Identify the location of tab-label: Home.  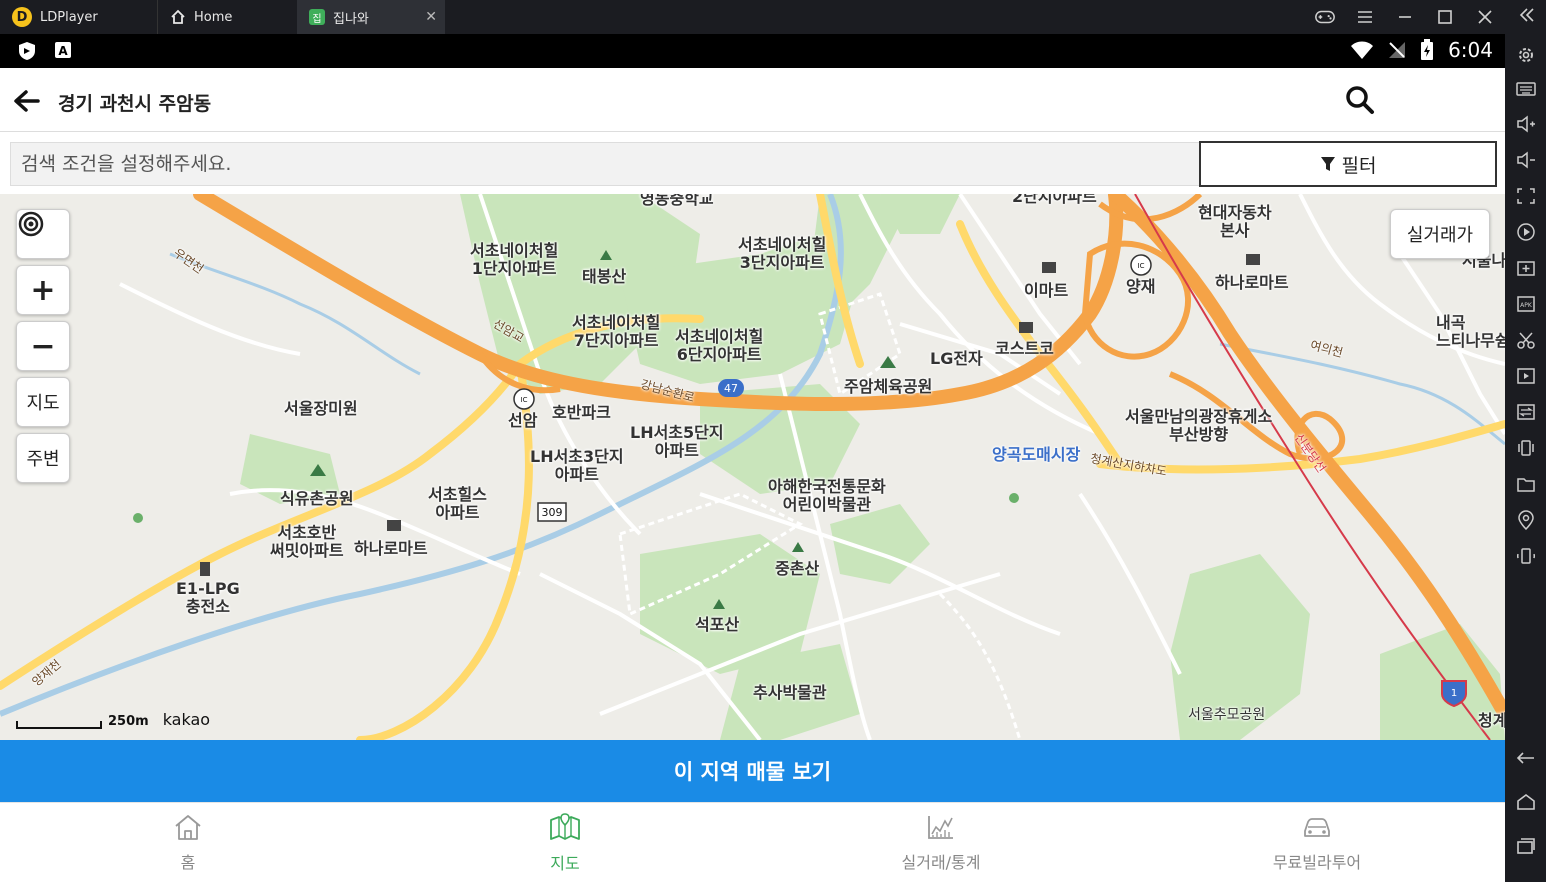
(213, 17).